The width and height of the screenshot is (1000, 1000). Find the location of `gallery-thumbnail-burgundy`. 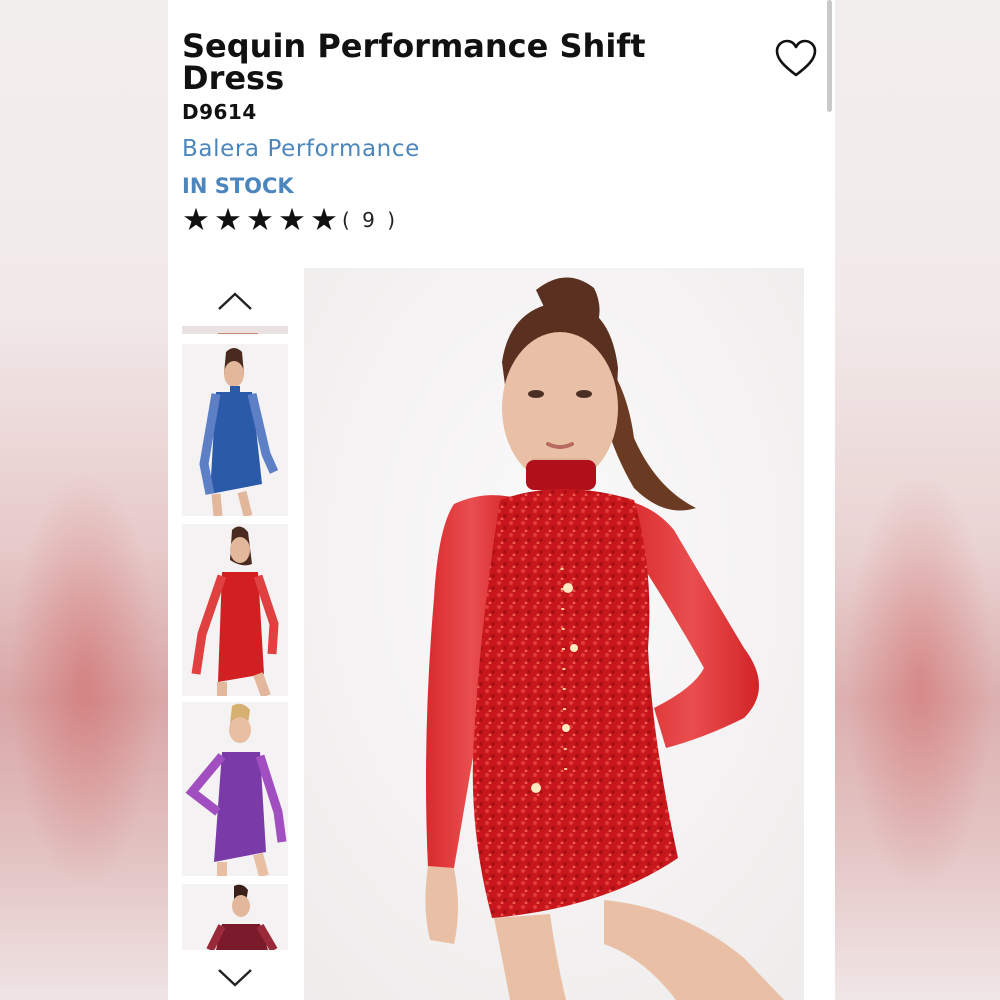

gallery-thumbnail-burgundy is located at coordinates (235, 917).